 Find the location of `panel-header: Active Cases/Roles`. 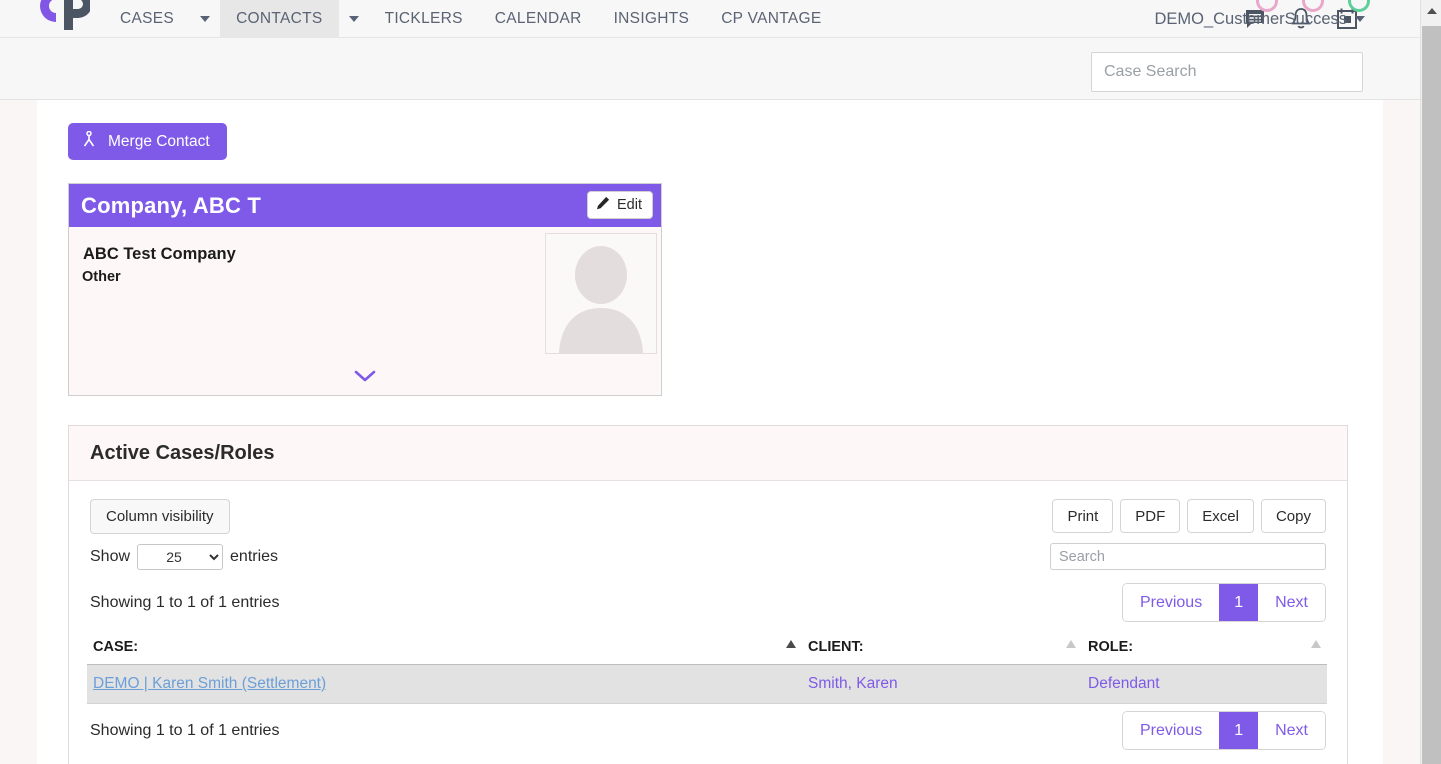

panel-header: Active Cases/Roles is located at coordinates (708, 453).